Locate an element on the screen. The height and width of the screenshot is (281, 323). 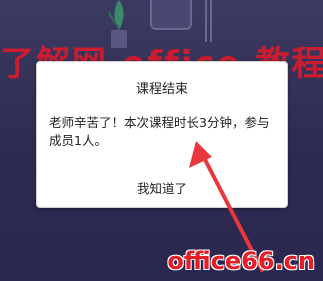
site-watermark: office66.cn is located at coordinates (241, 261).